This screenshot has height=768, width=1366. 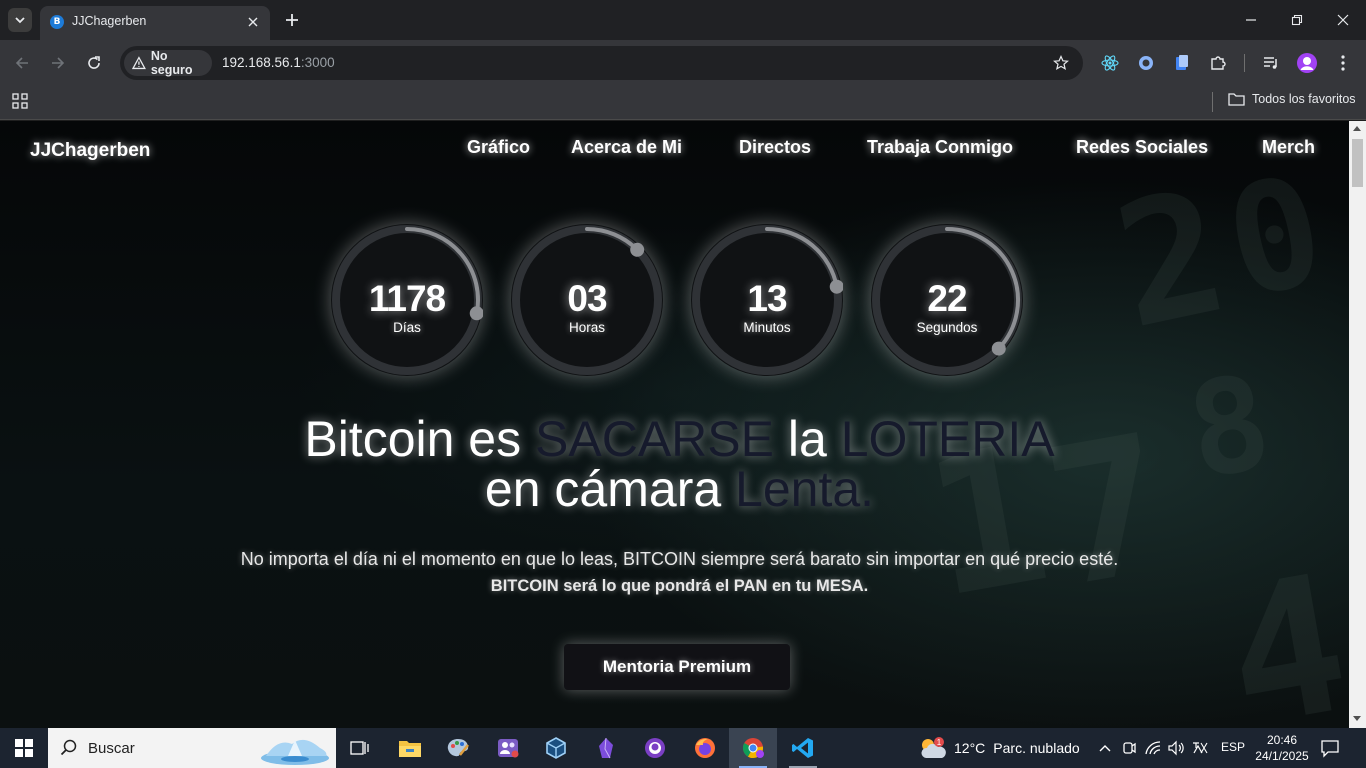 I want to click on nav-link-merch: Merch, so click(x=1288, y=147).